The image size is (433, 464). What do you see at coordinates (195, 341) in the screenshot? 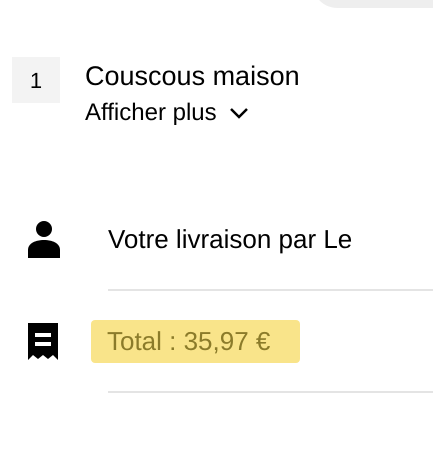
I see `total-text: Total : 35,97 €` at bounding box center [195, 341].